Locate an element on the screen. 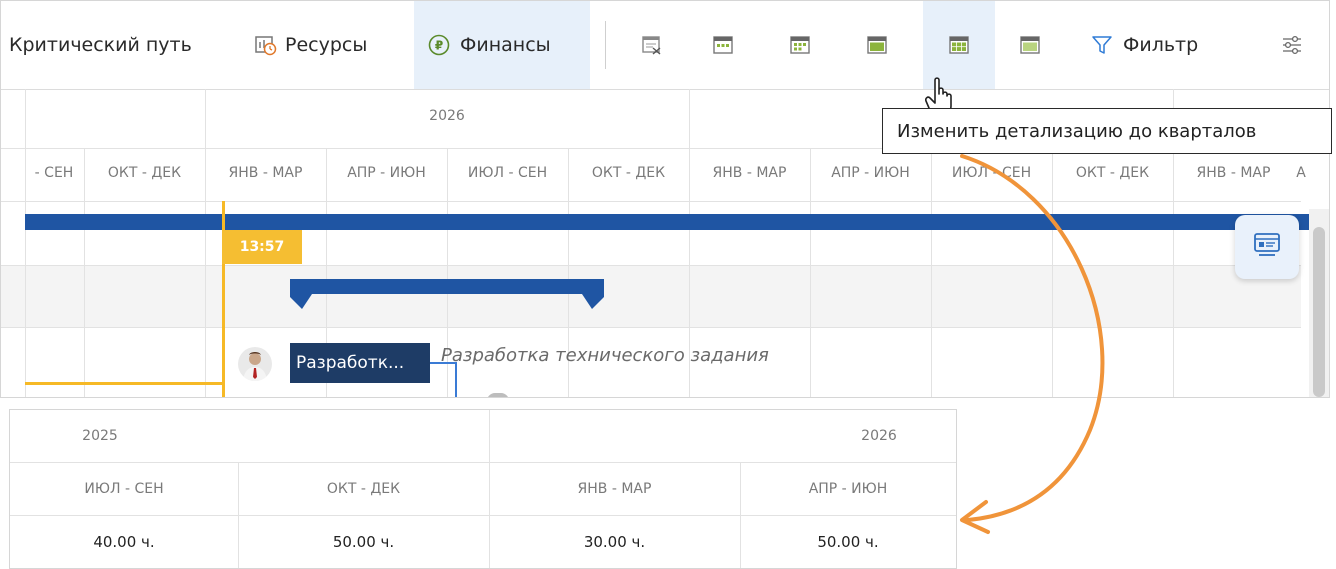 This screenshot has height=569, width=1336. calendar-years-icon is located at coordinates (1030, 45).